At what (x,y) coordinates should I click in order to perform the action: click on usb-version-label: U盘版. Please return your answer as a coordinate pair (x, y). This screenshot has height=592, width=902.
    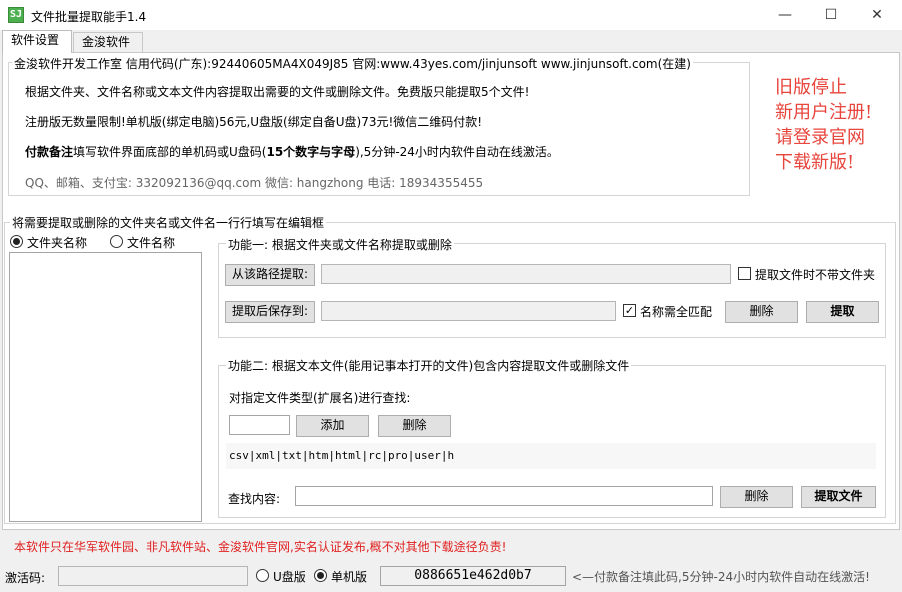
    Looking at the image, I should click on (289, 577).